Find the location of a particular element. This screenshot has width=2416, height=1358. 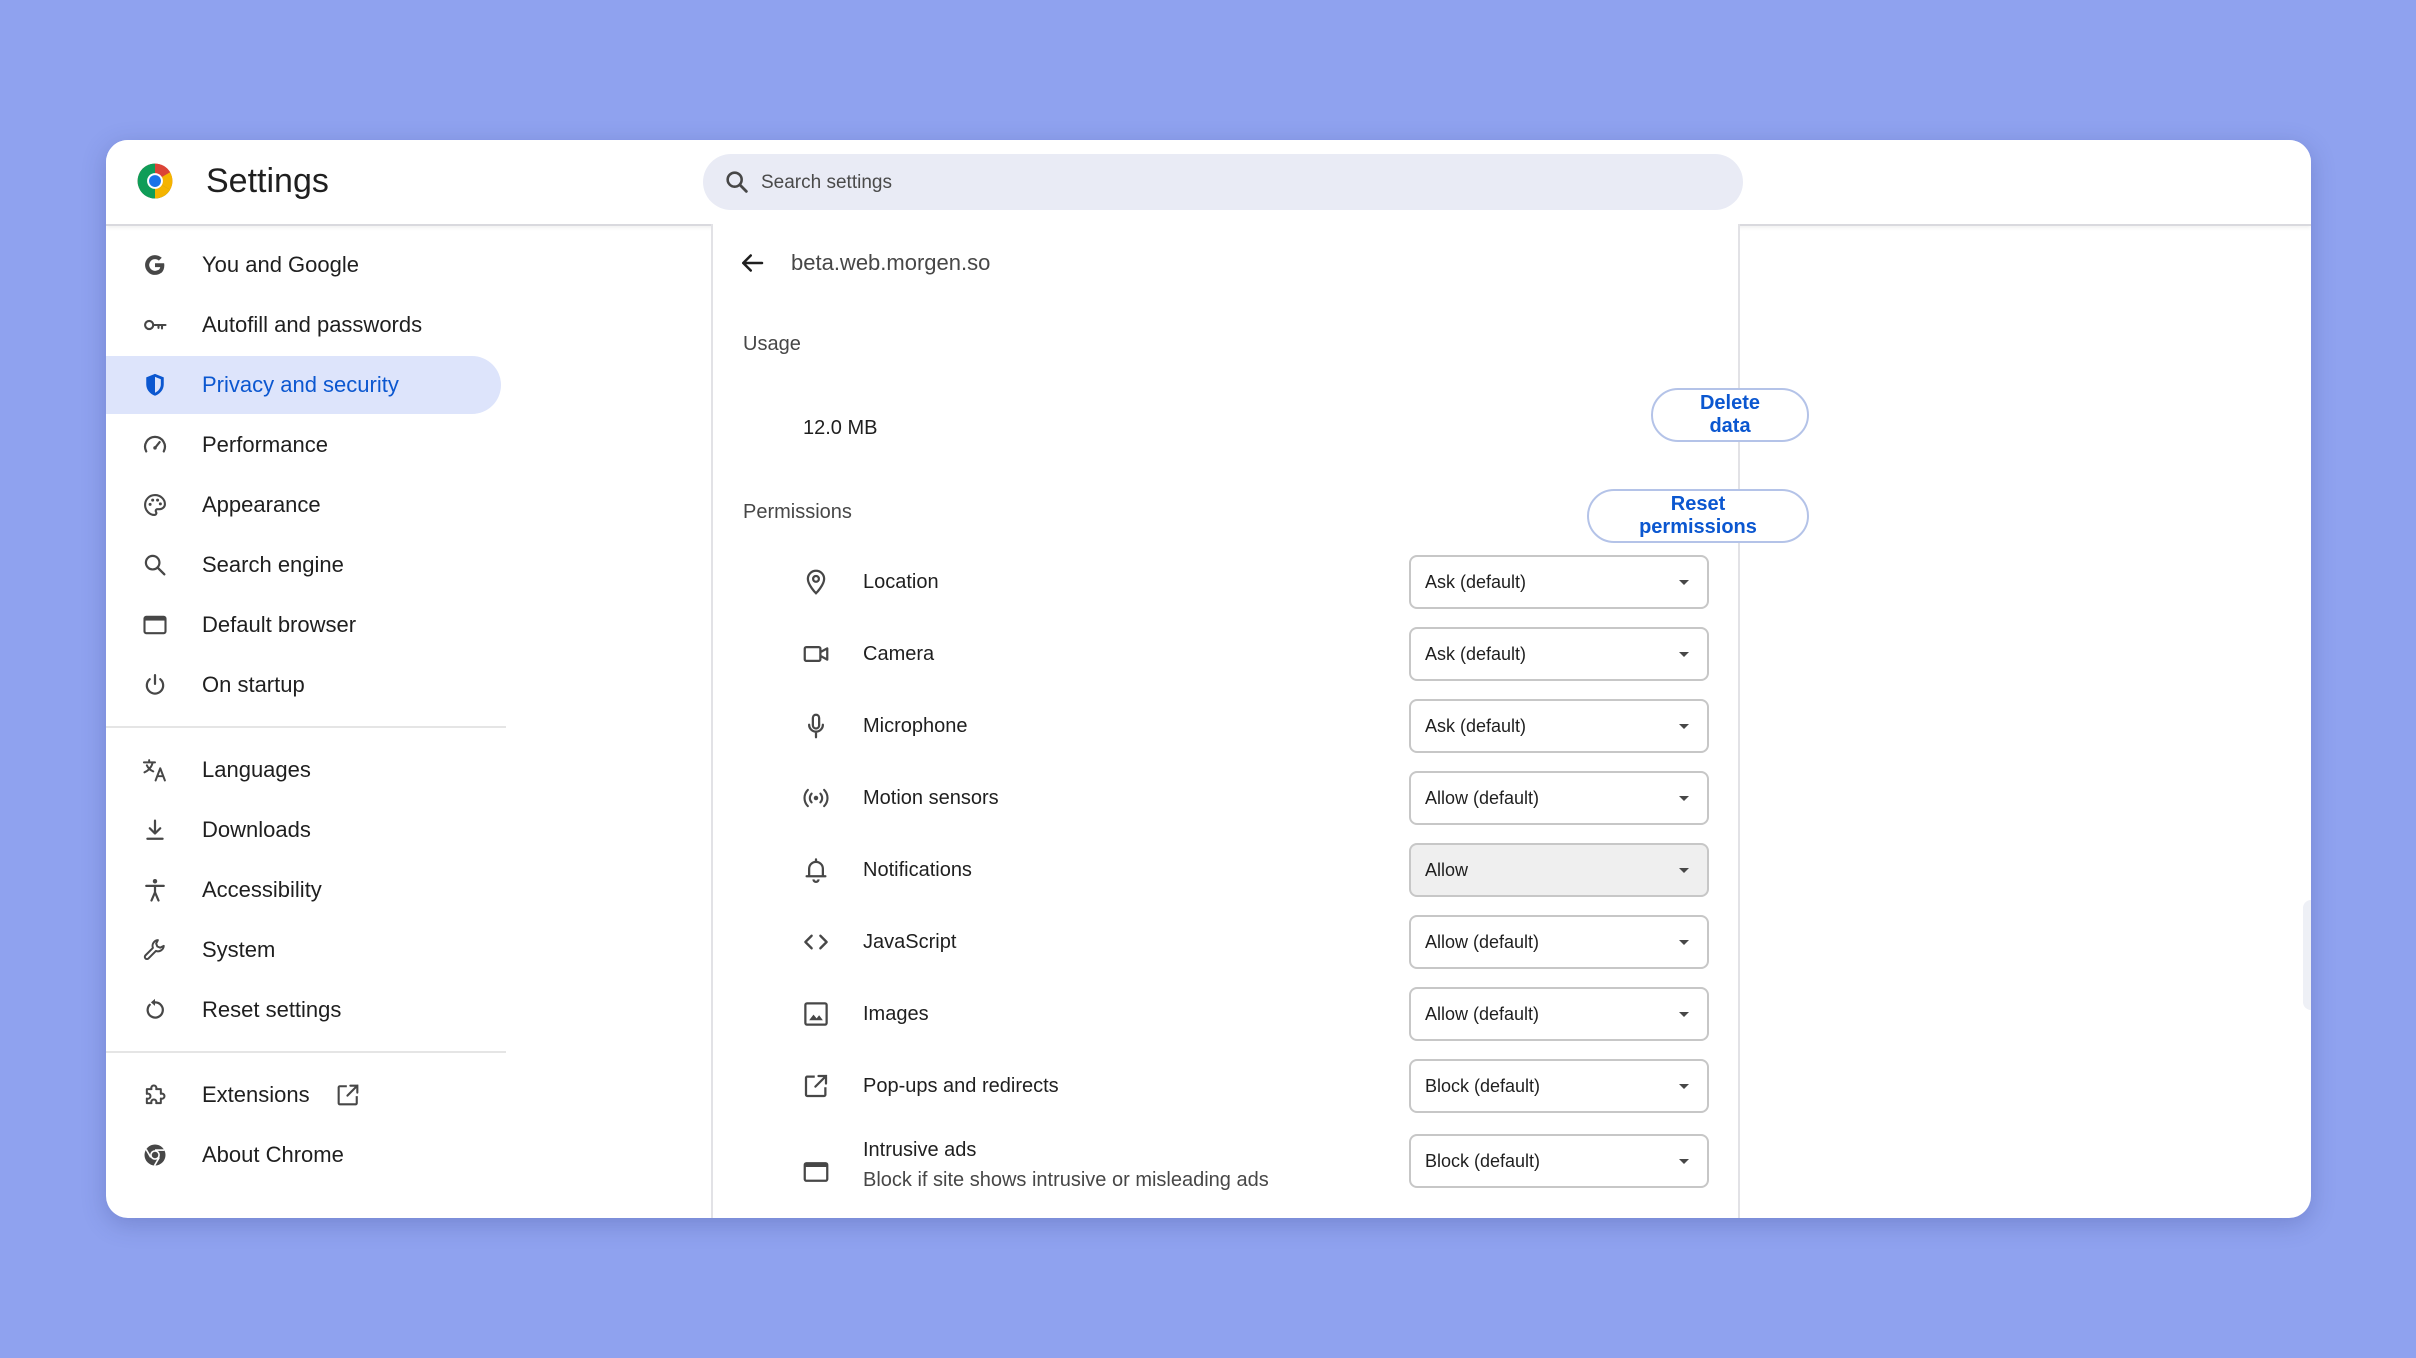

sidebar-item-search-engine: Search engine is located at coordinates (303, 565).